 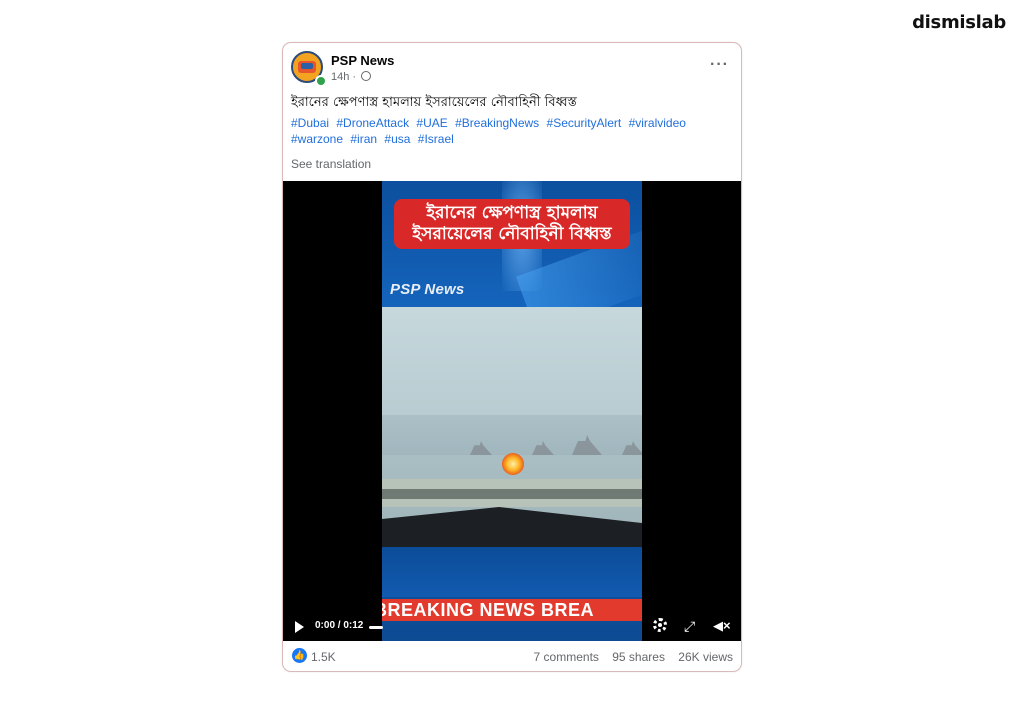 I want to click on see-translation-link: See translation, so click(x=331, y=164).